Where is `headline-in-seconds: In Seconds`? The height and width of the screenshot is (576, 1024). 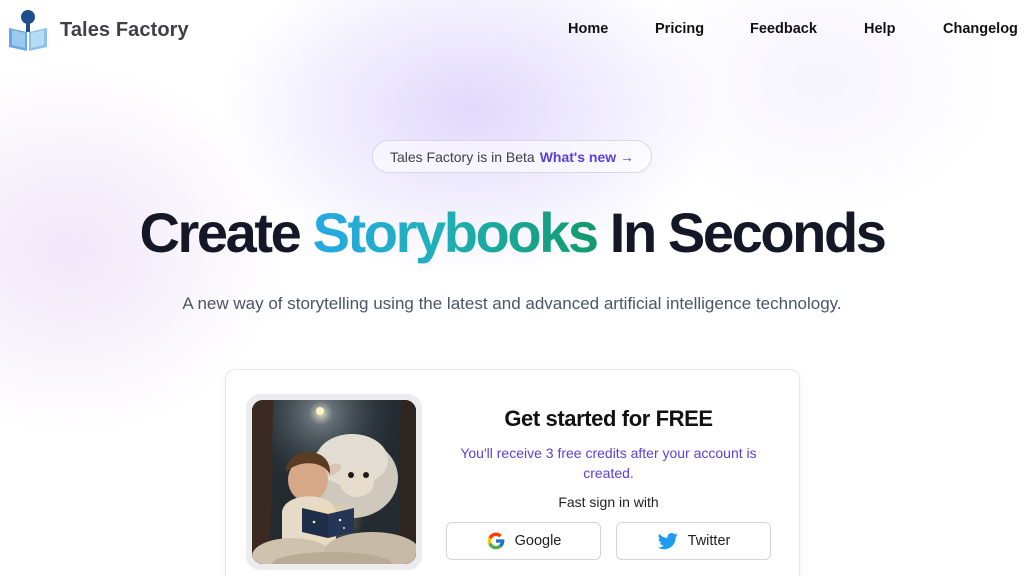
headline-in-seconds: In Seconds is located at coordinates (748, 232).